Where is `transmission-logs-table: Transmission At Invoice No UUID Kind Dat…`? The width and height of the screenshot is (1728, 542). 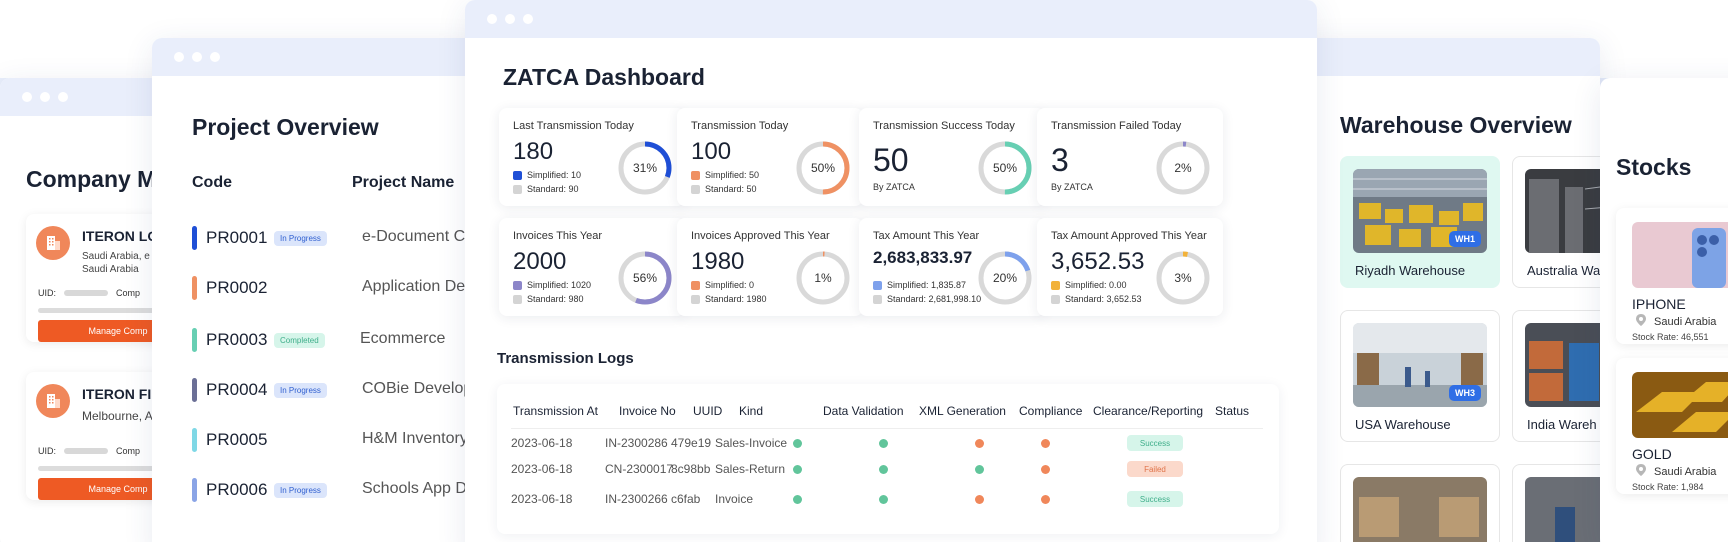 transmission-logs-table: Transmission At Invoice No UUID Kind Dat… is located at coordinates (888, 459).